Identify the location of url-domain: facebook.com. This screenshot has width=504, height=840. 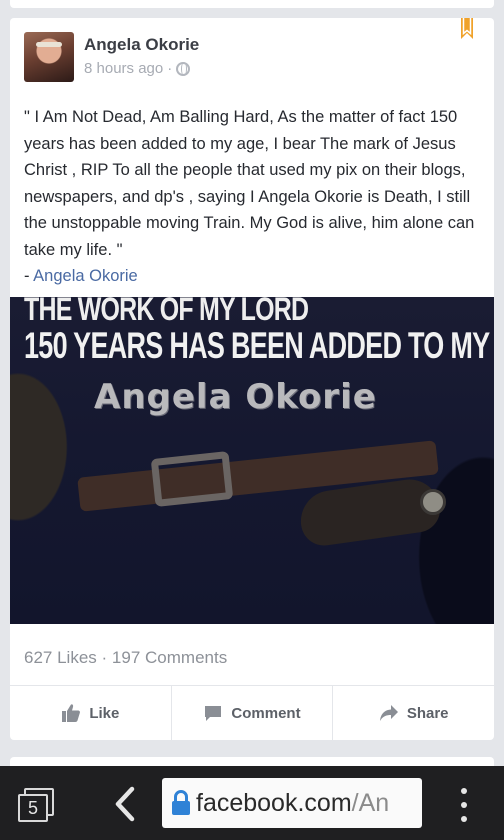
(274, 802).